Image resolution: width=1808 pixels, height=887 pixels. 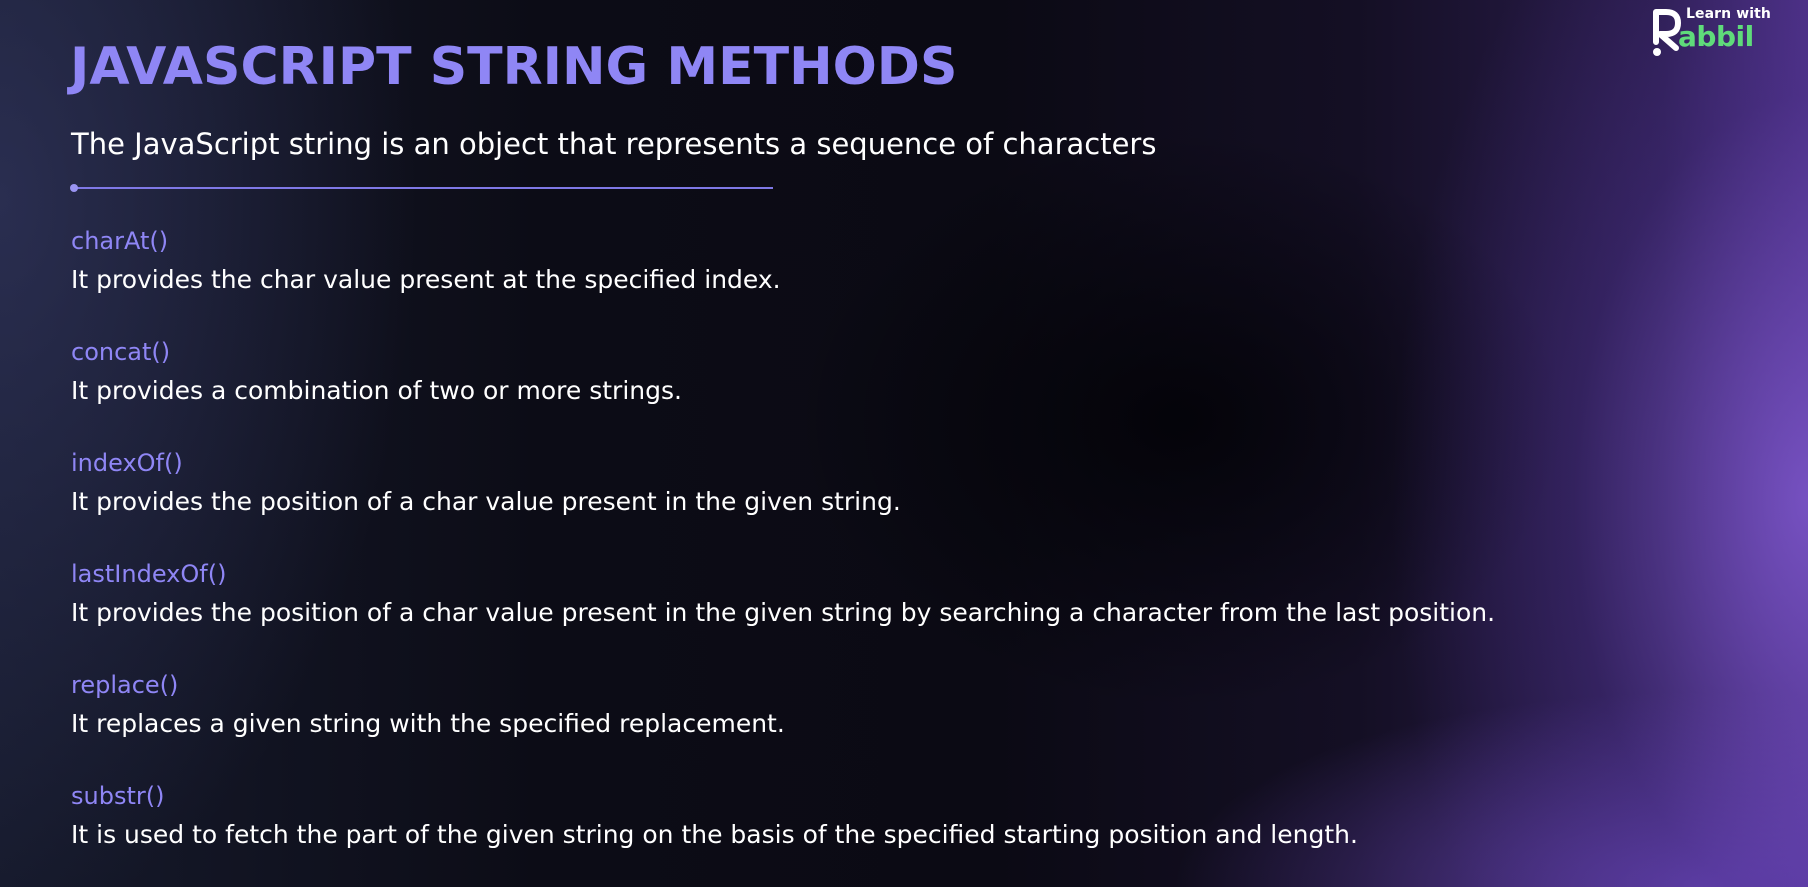 I want to click on method-name: lastIndexOf(), so click(x=149, y=574).